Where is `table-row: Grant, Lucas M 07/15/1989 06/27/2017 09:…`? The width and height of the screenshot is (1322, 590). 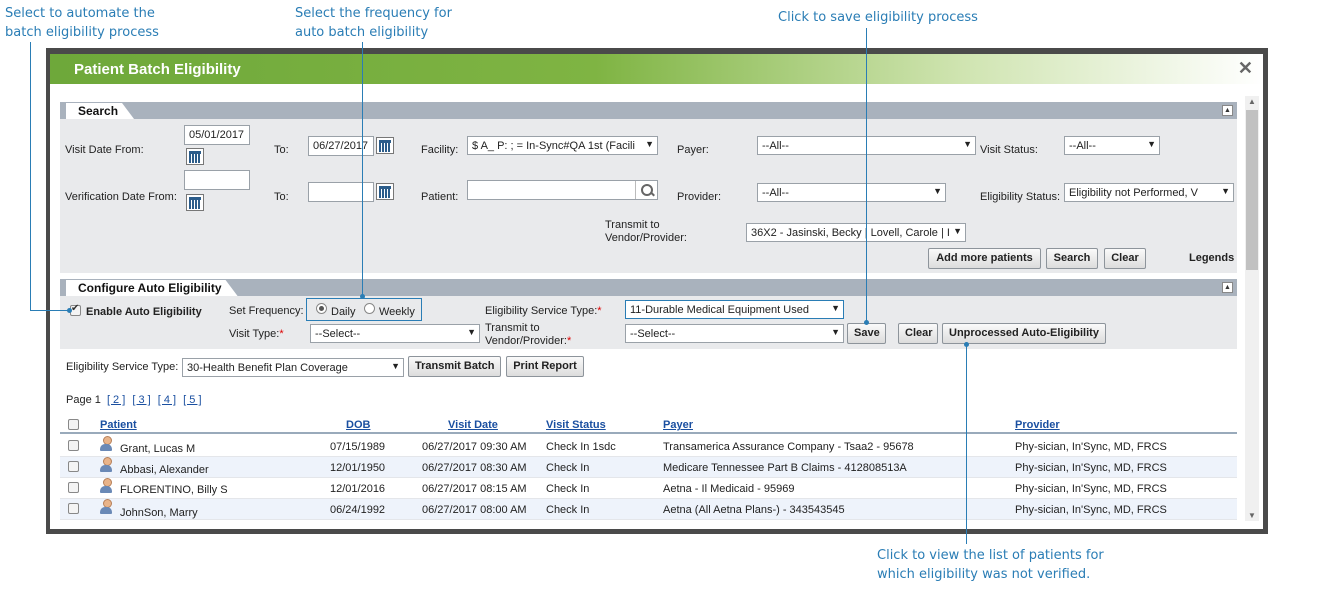
table-row: Grant, Lucas M 07/15/1989 06/27/2017 09:… is located at coordinates (648, 446).